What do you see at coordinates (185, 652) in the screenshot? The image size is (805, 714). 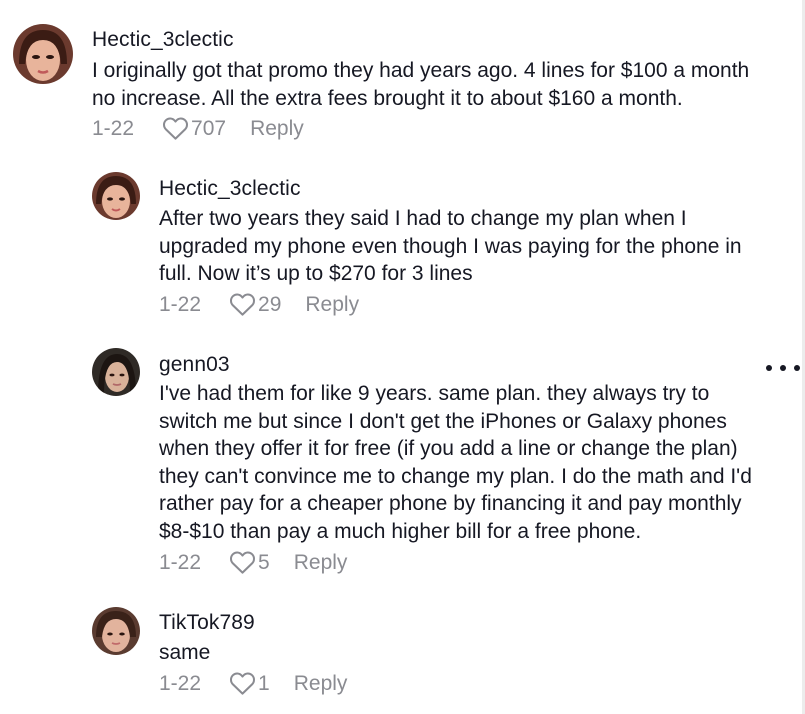 I see `comment-text: same` at bounding box center [185, 652].